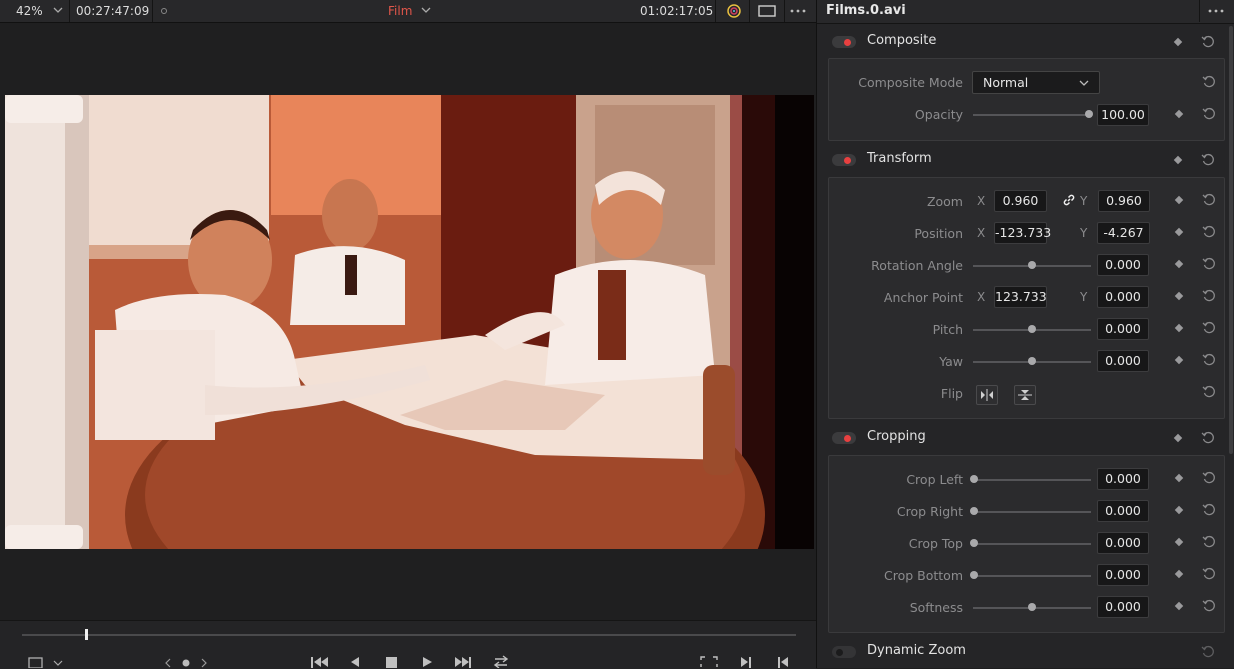 This screenshot has height=669, width=1234. Describe the element at coordinates (1032, 607) in the screenshot. I see `softness-knob` at that location.